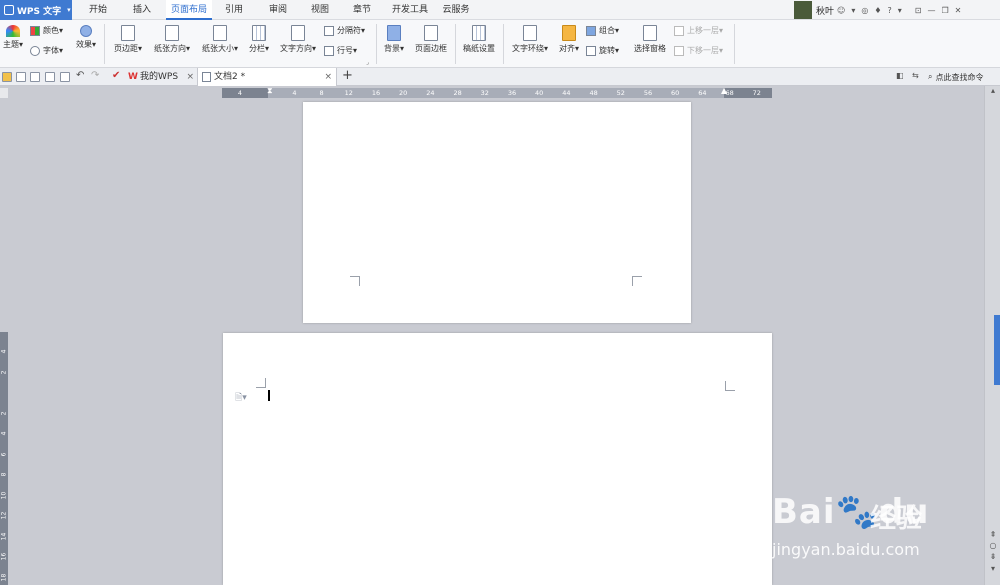 The width and height of the screenshot is (1000, 585). I want to click on background-icon, so click(394, 33).